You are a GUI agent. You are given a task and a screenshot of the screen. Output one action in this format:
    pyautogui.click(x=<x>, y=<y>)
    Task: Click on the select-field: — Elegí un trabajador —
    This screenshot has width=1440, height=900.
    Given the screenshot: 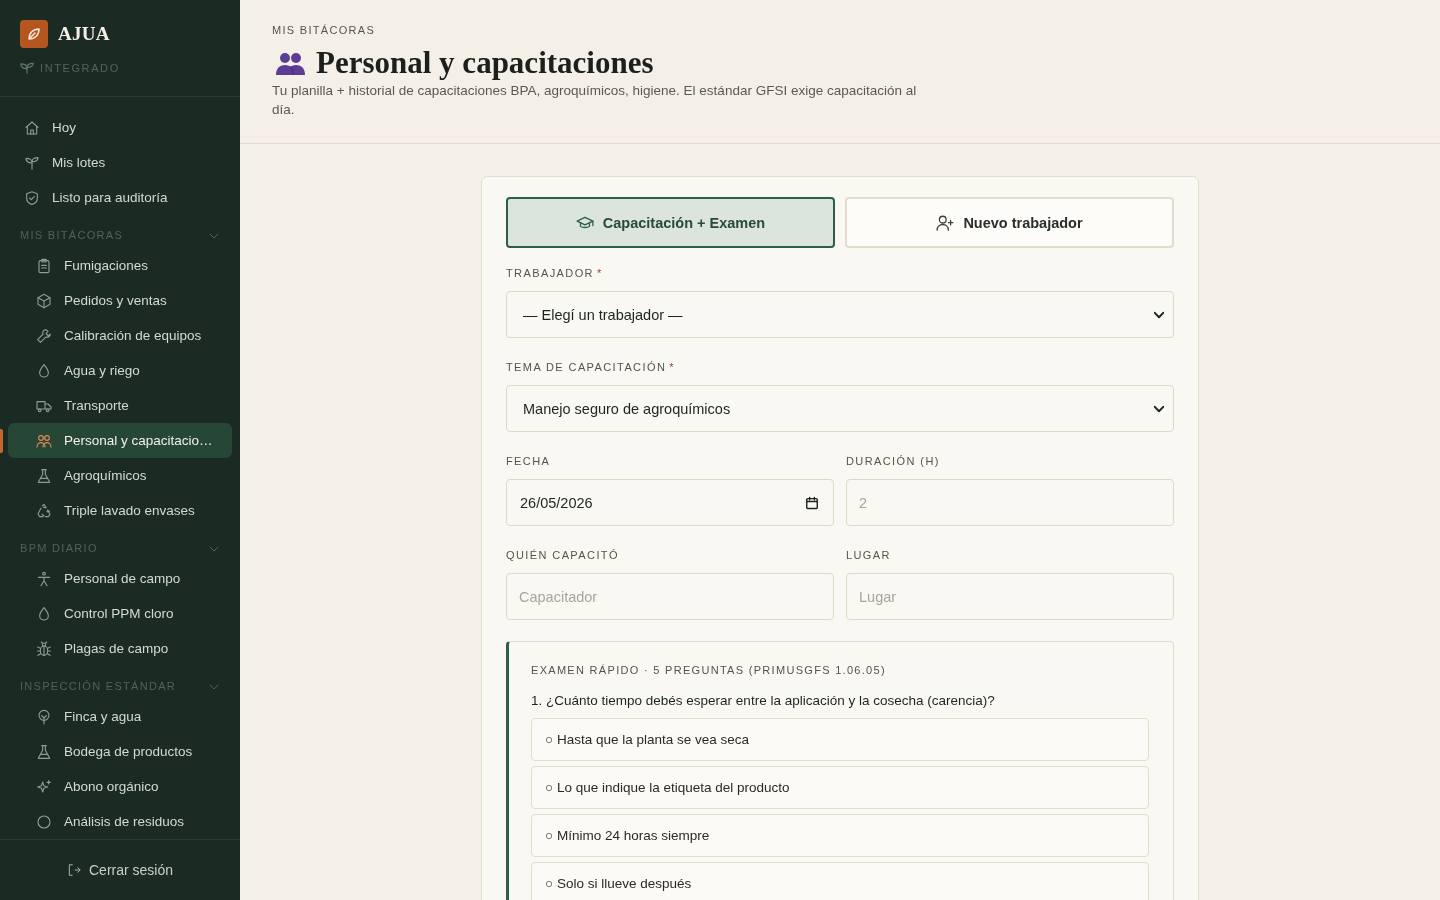 What is the action you would take?
    pyautogui.click(x=840, y=314)
    